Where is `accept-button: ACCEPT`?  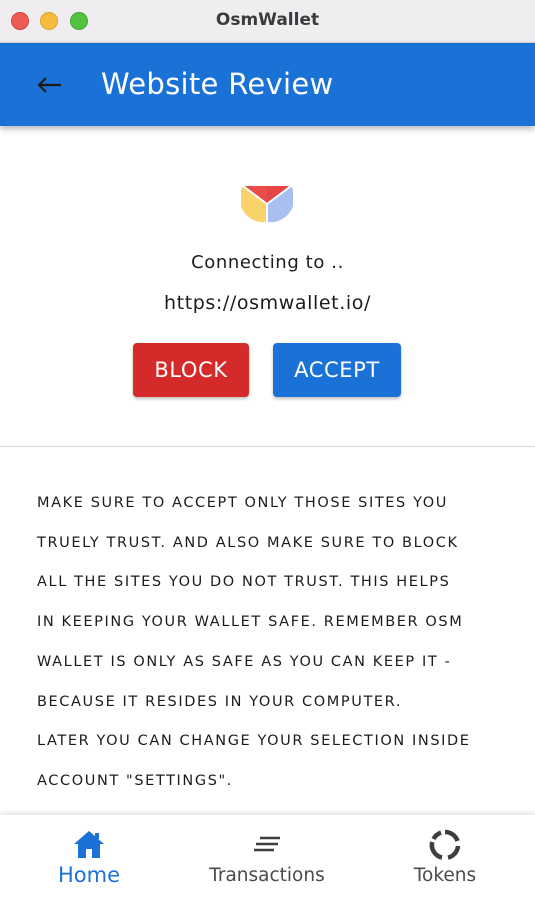 accept-button: ACCEPT is located at coordinates (337, 370).